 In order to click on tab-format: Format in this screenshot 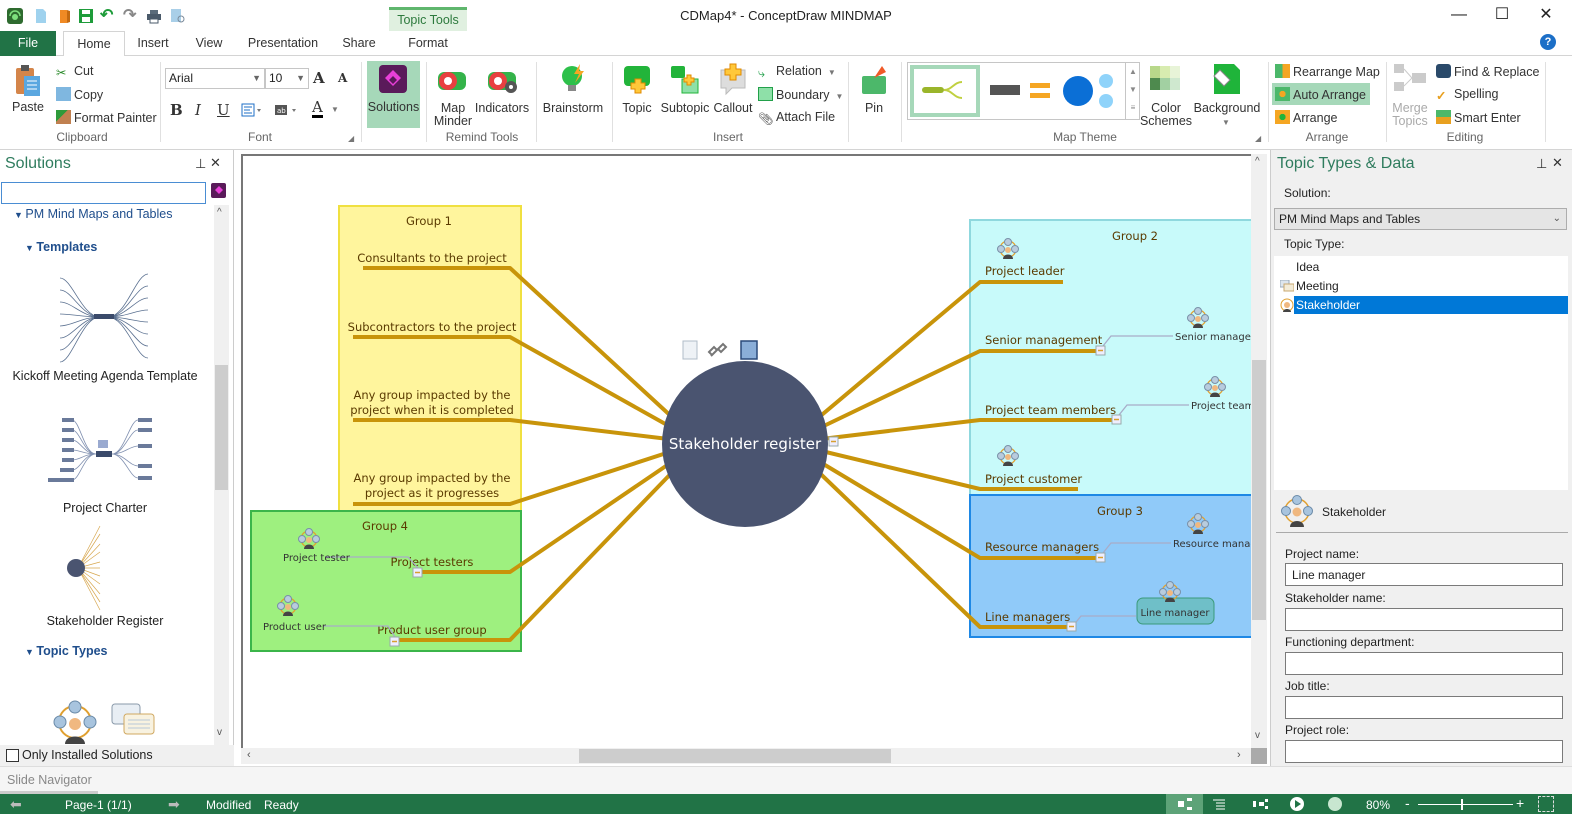, I will do `click(428, 43)`.